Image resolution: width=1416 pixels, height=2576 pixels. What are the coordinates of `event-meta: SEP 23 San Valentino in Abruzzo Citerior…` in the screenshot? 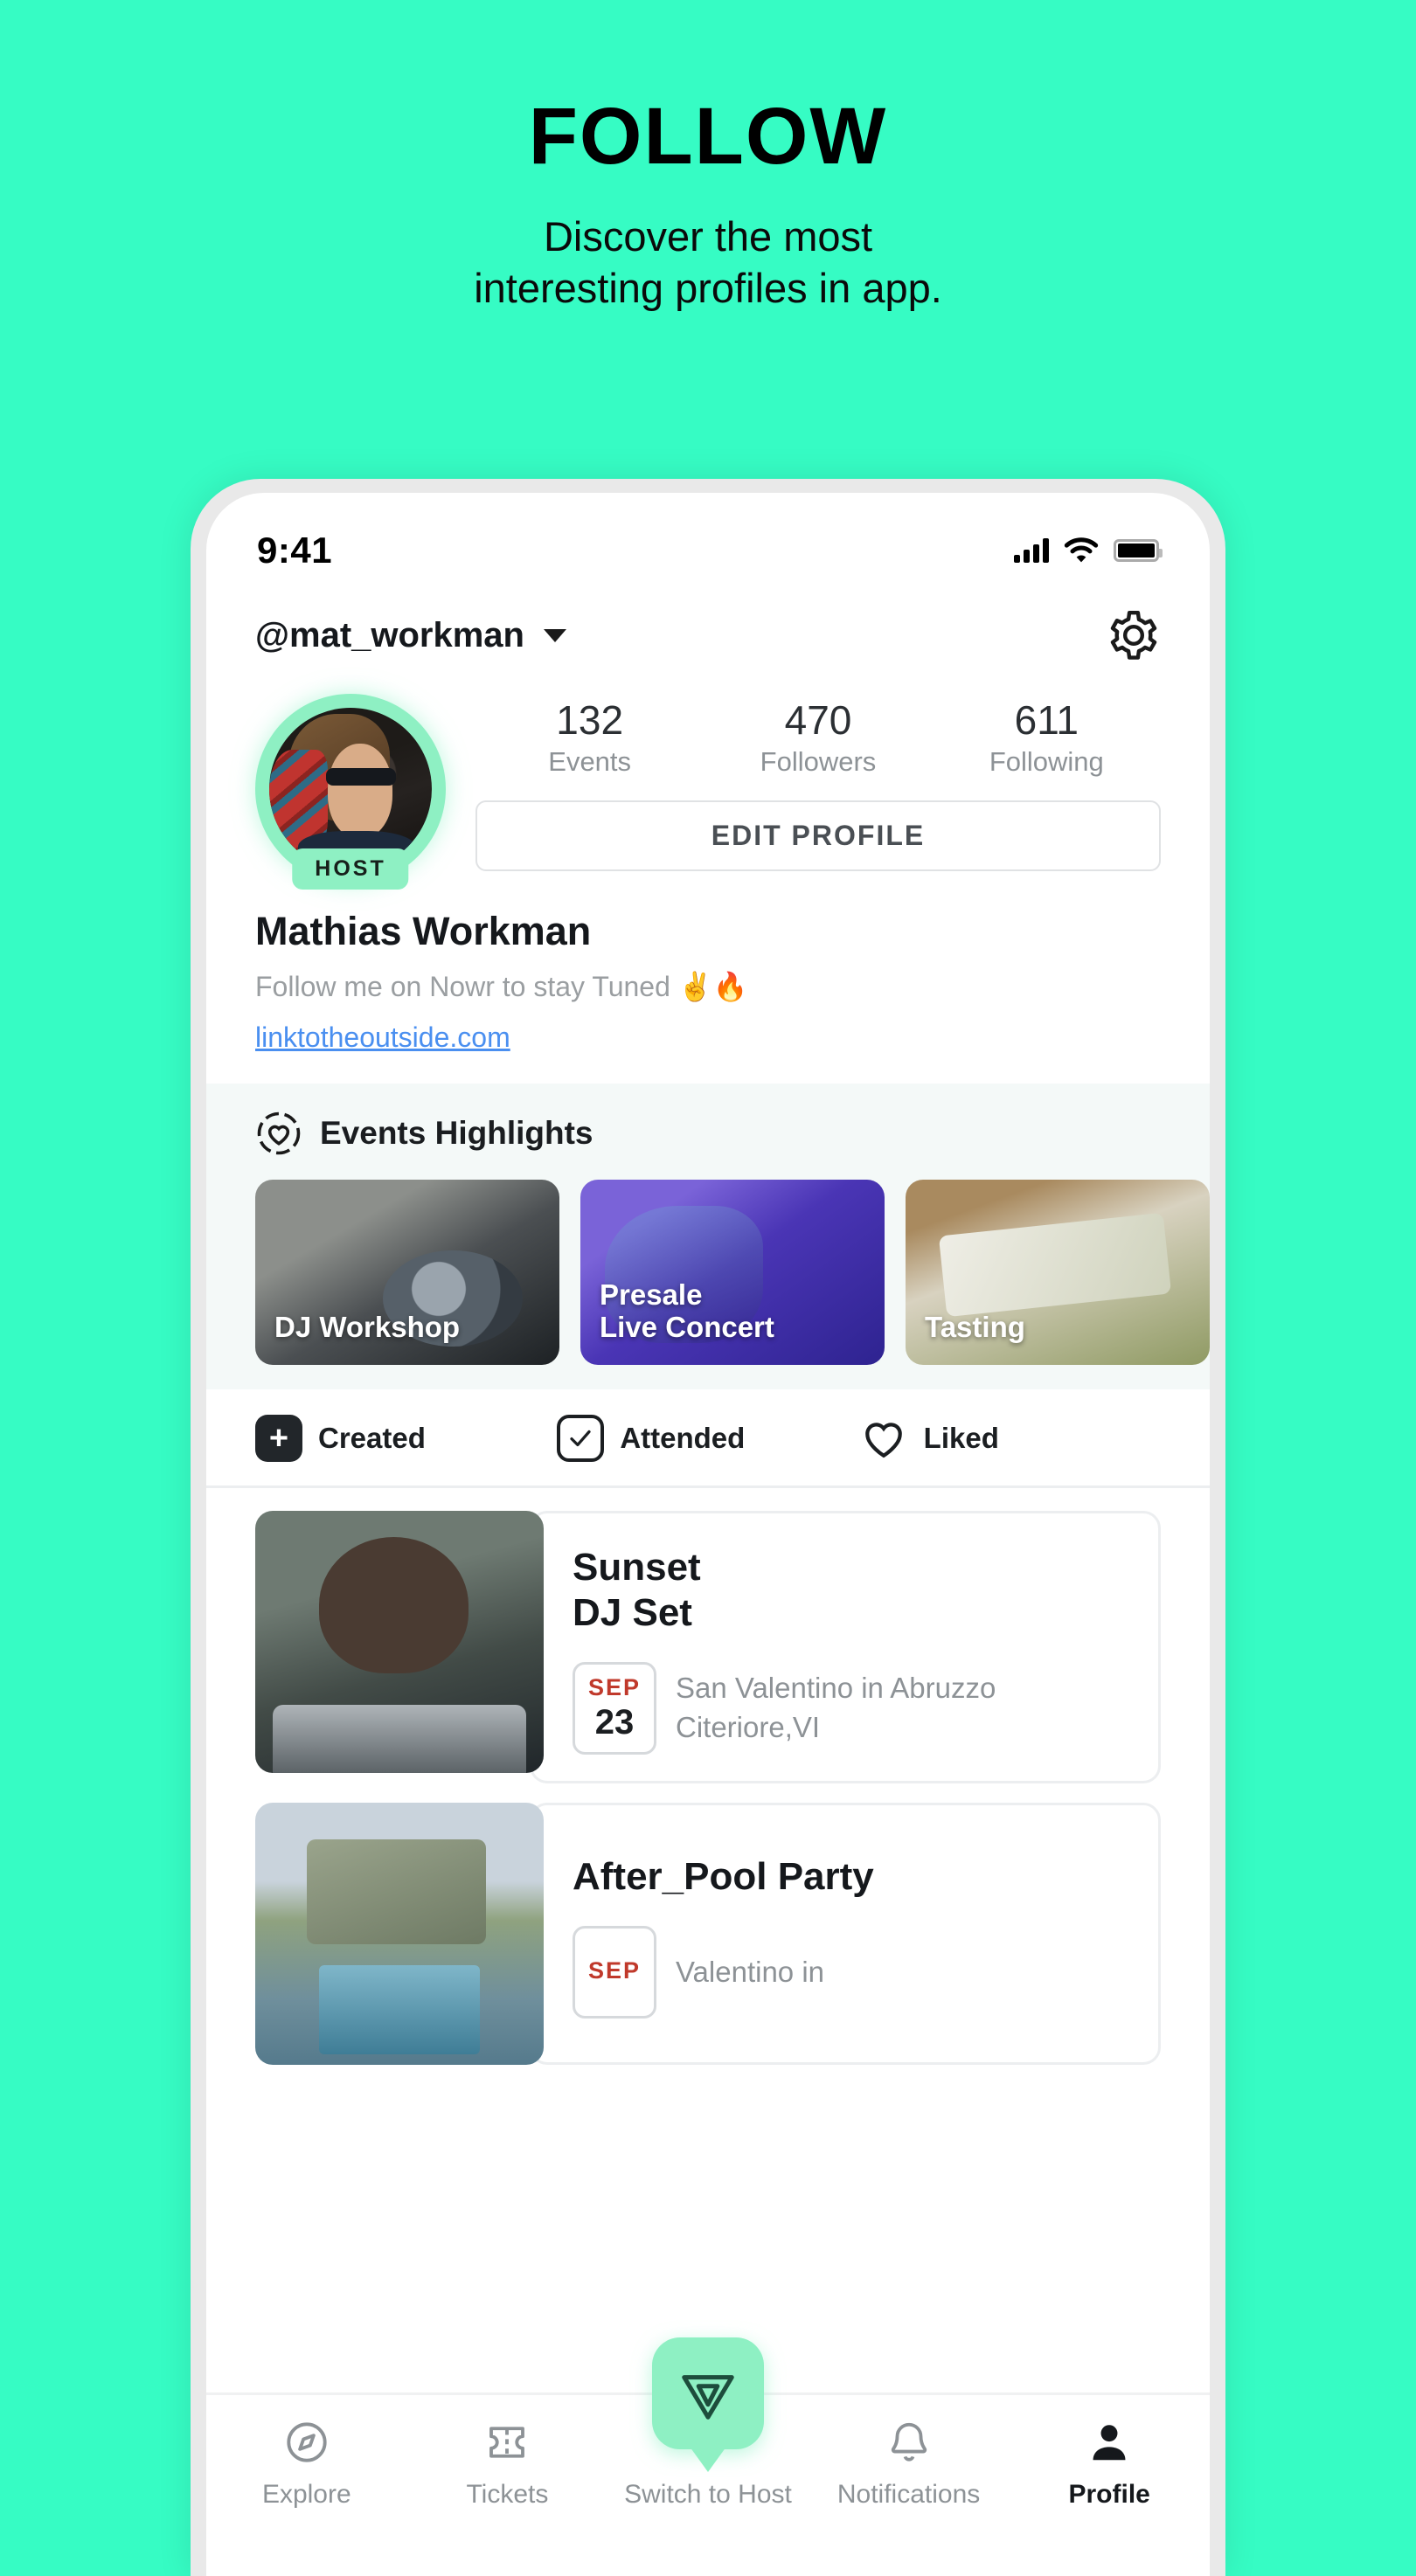 It's located at (850, 1708).